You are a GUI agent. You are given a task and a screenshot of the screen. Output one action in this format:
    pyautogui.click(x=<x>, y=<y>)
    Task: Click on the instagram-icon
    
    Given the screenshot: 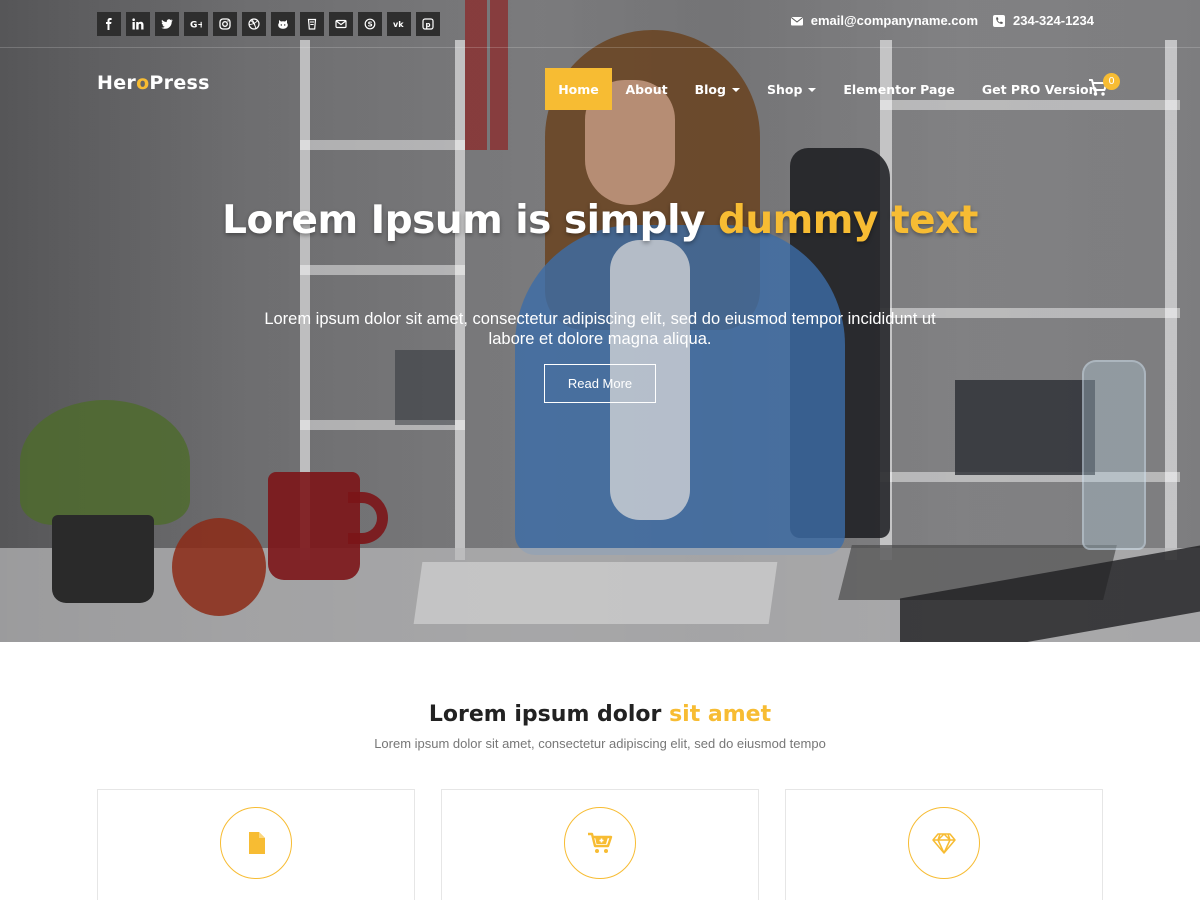 What is the action you would take?
    pyautogui.click(x=225, y=24)
    